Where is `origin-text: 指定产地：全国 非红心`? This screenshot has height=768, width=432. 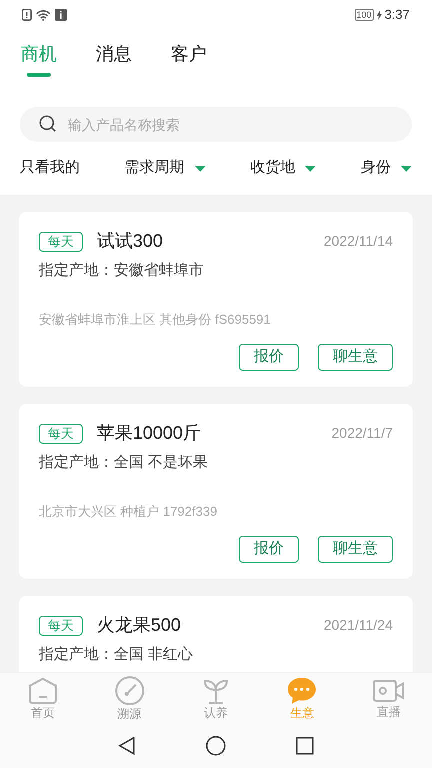 origin-text: 指定产地：全国 非红心 is located at coordinates (116, 655).